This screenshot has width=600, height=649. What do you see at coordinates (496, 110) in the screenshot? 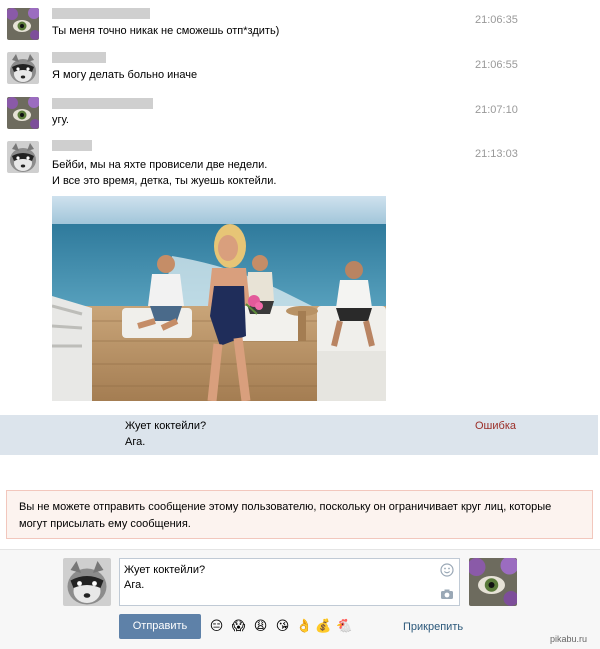
I see `message-time: 21:07:10` at bounding box center [496, 110].